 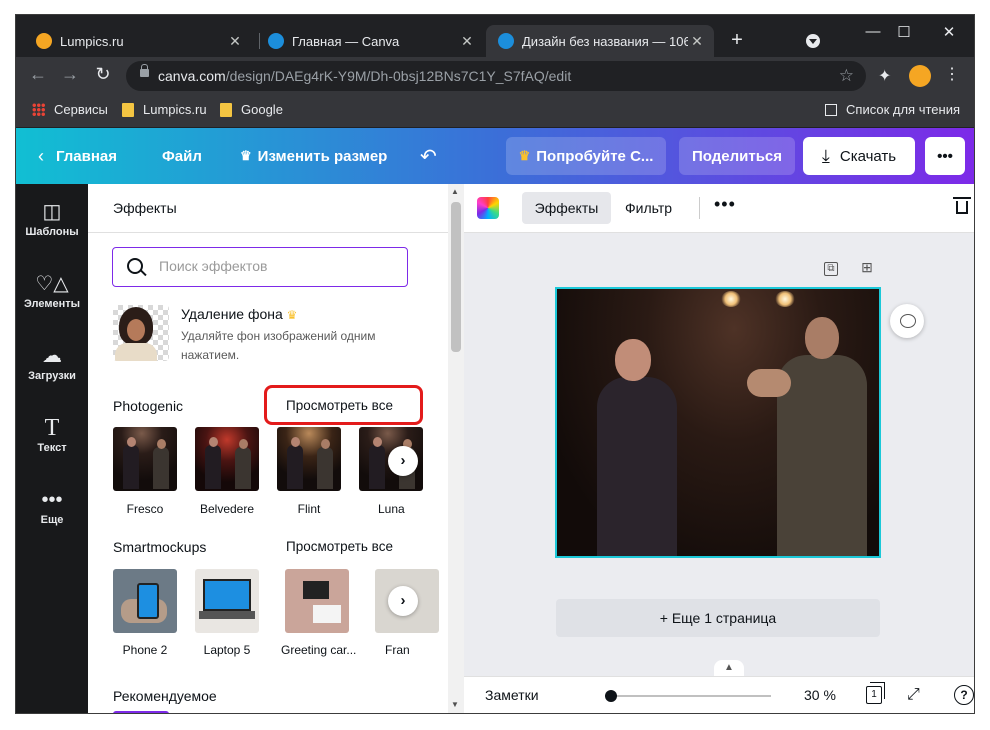 I want to click on resize-label: Изменить размер, so click(x=322, y=156).